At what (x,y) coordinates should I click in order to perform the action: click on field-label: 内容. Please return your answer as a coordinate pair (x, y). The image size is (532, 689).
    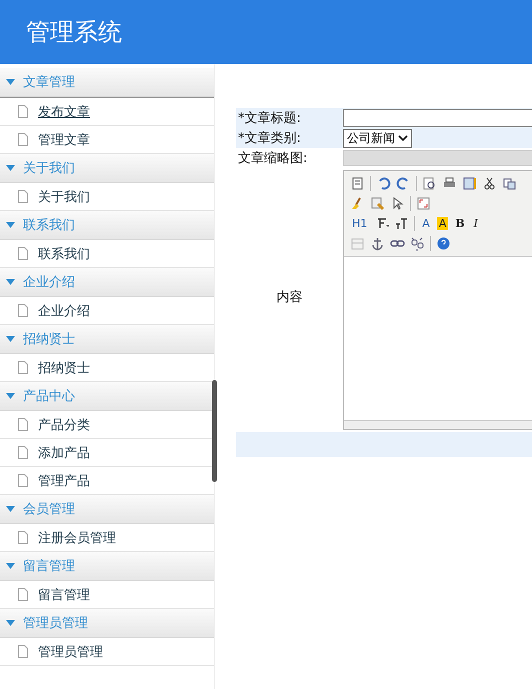
    Looking at the image, I should click on (289, 298).